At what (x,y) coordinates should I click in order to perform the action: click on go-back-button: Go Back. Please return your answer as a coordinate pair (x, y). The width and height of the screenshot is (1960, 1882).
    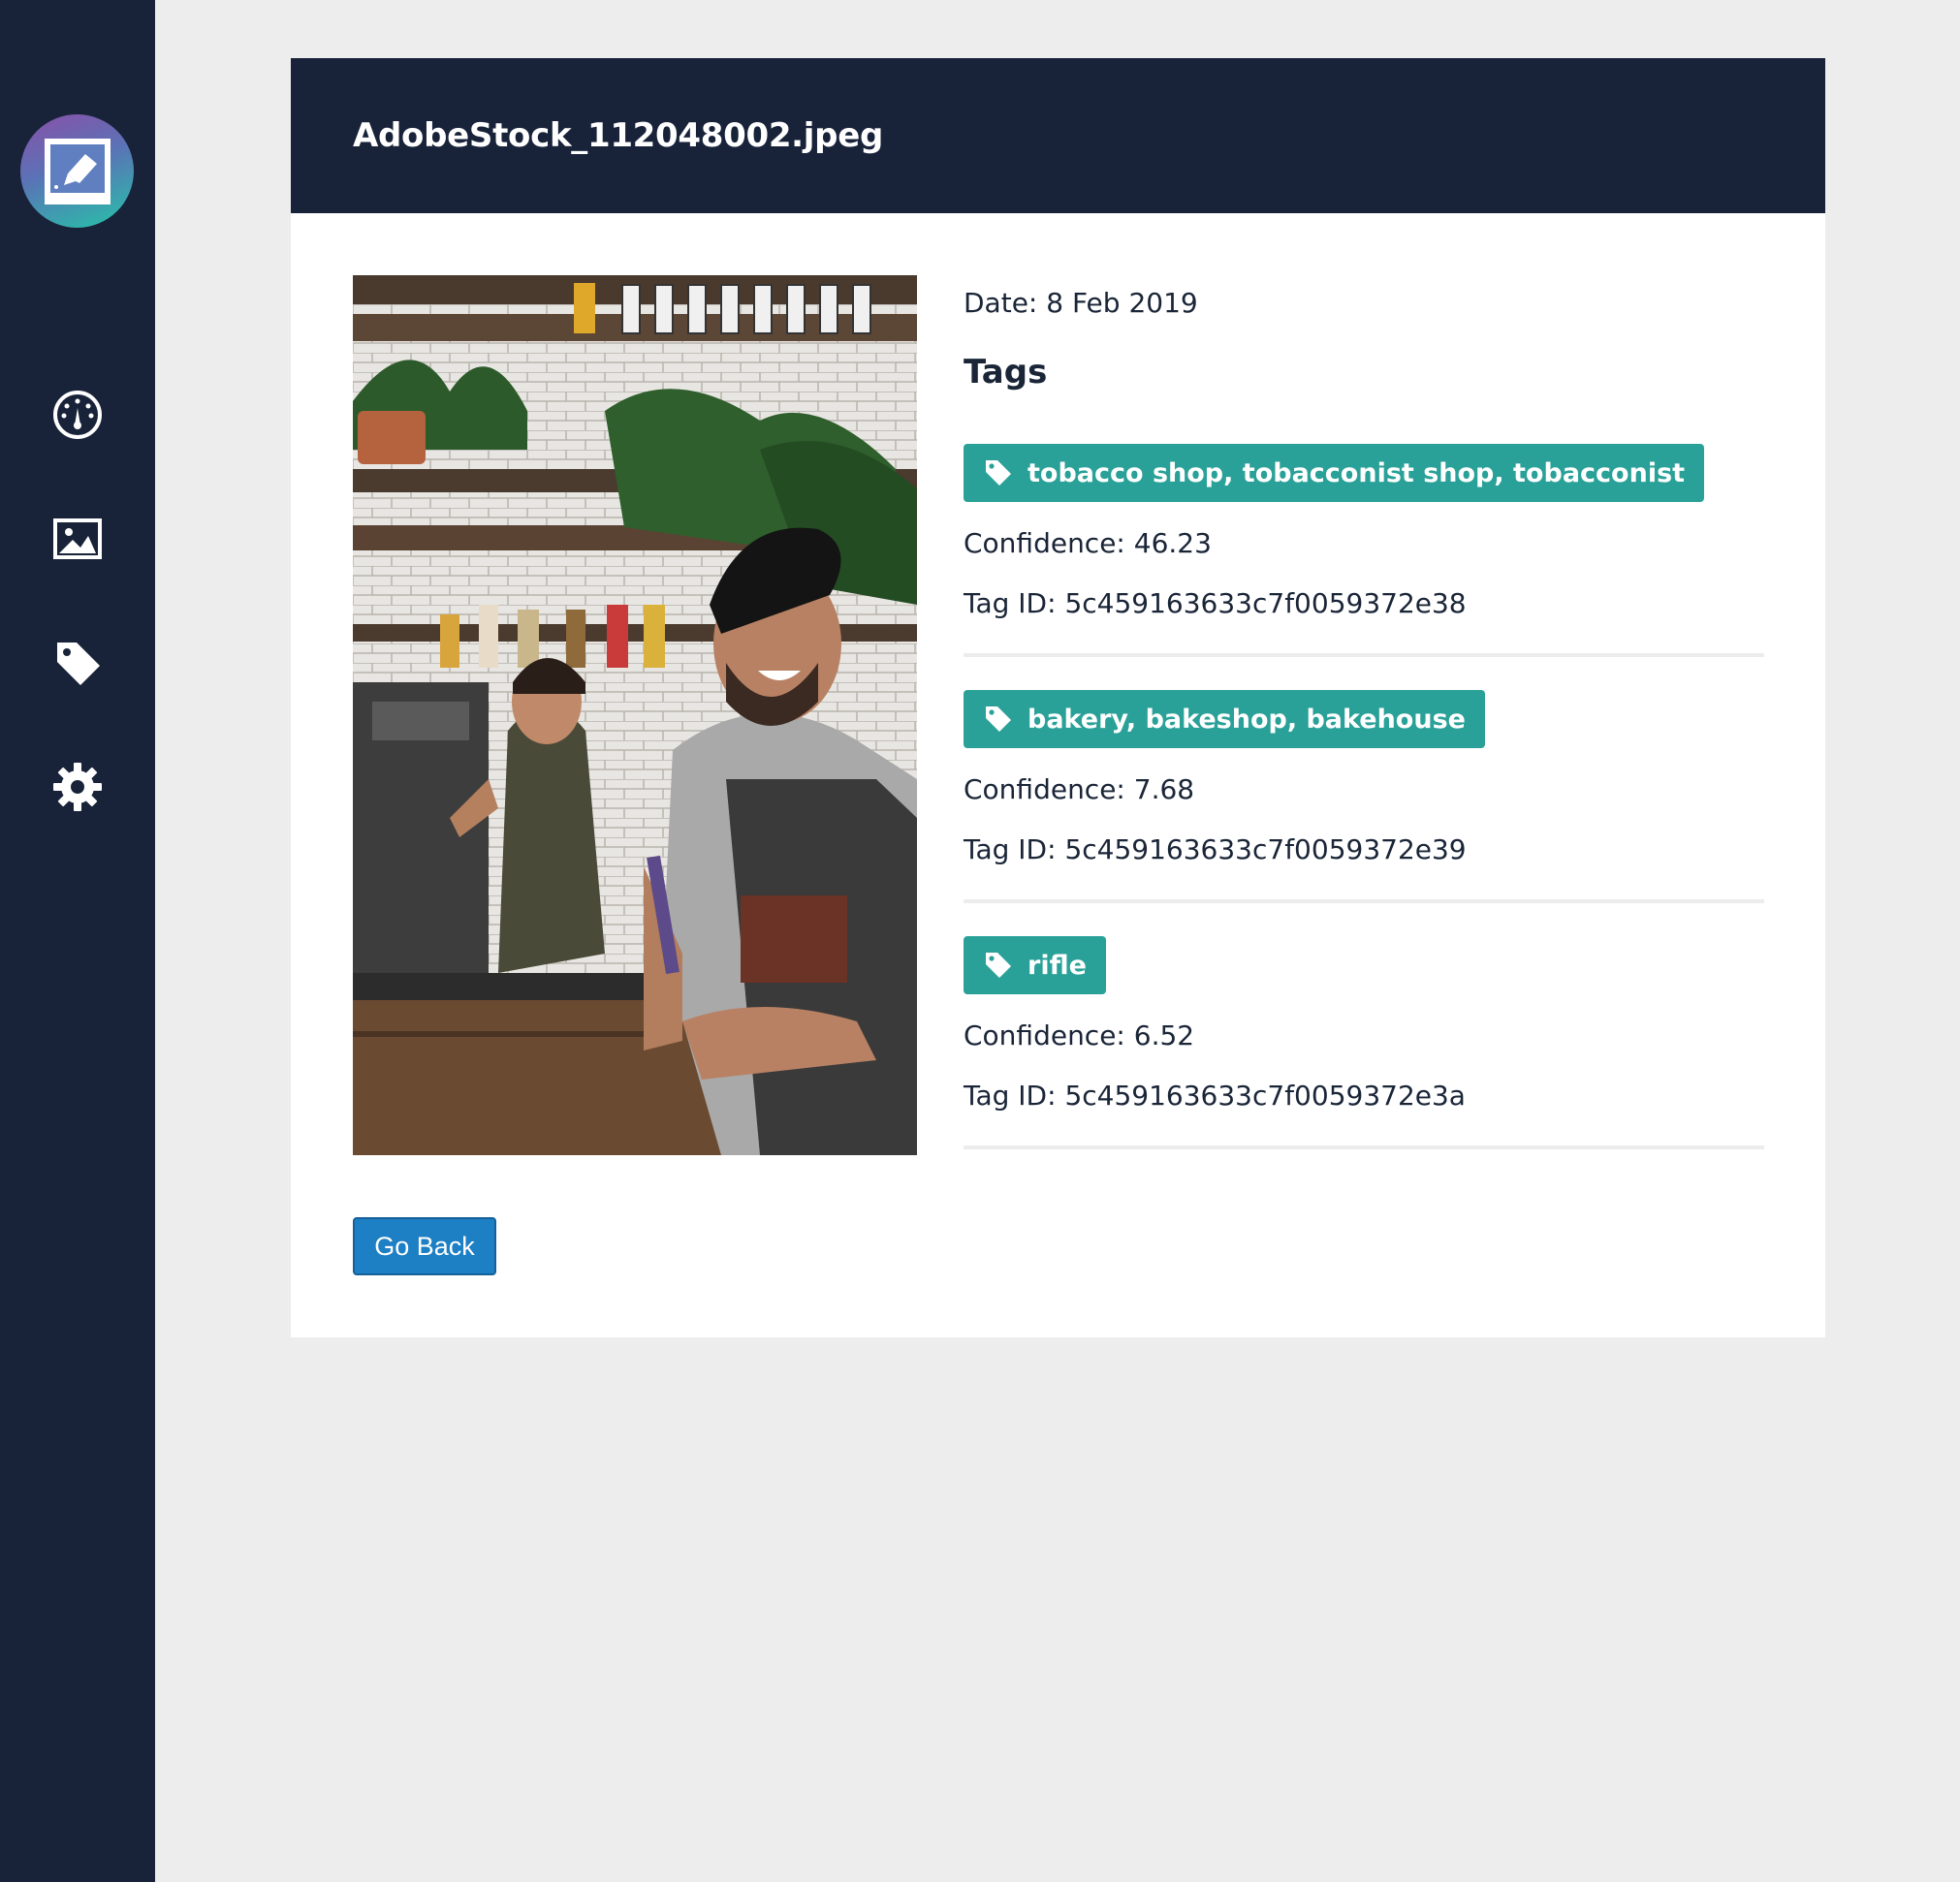
    Looking at the image, I should click on (424, 1246).